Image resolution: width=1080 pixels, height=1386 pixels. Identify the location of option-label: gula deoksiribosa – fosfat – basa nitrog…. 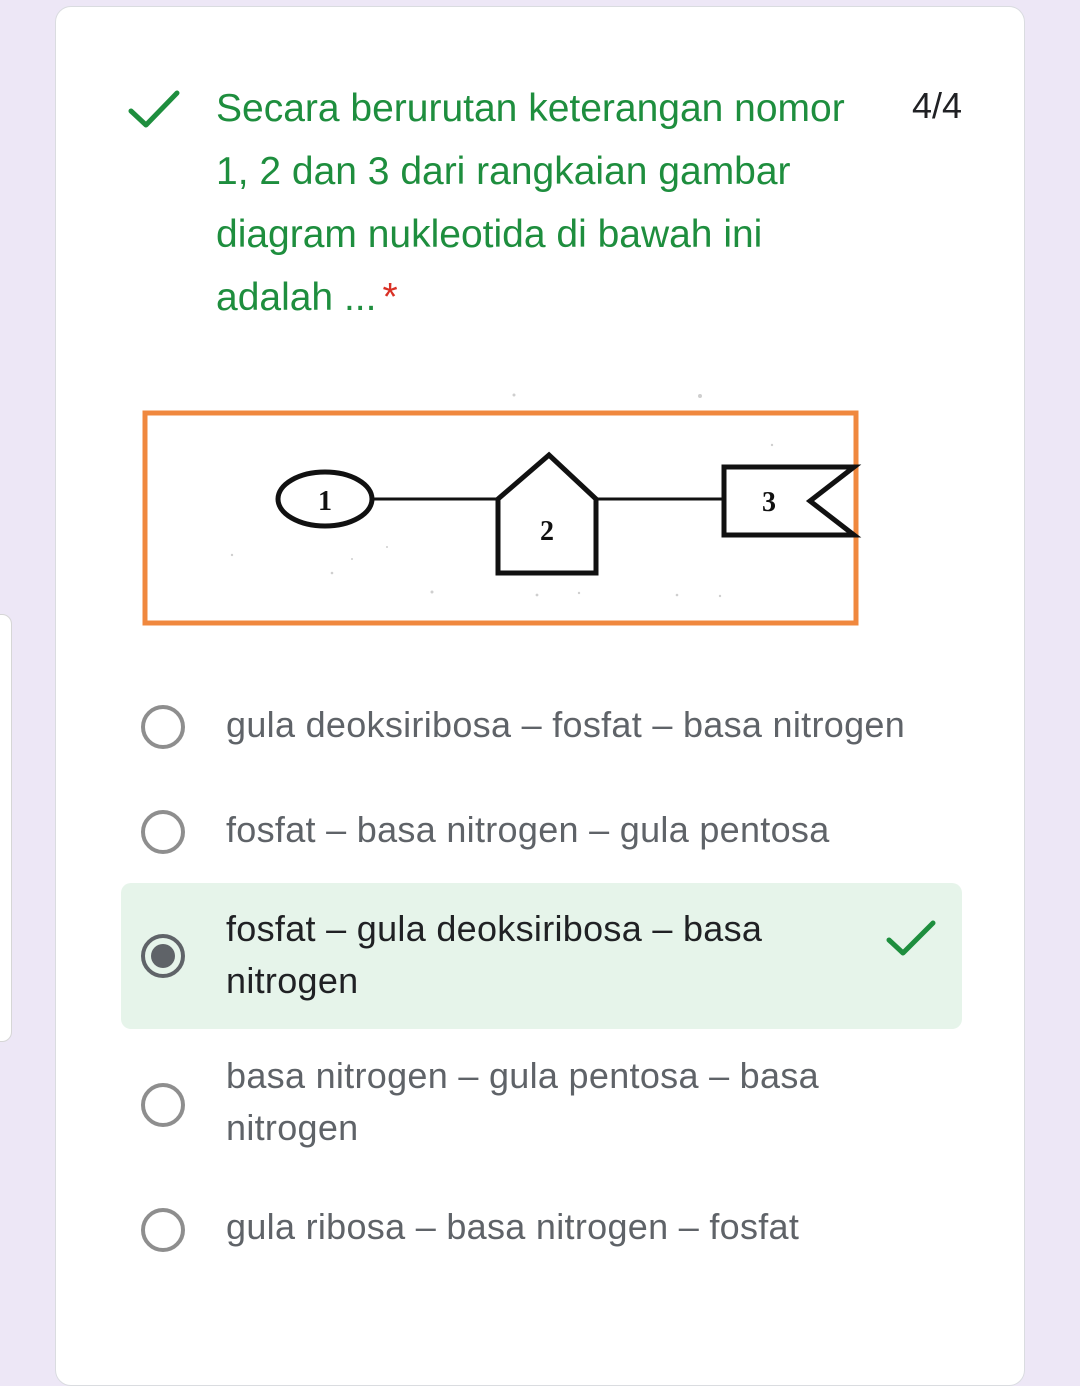
(566, 724).